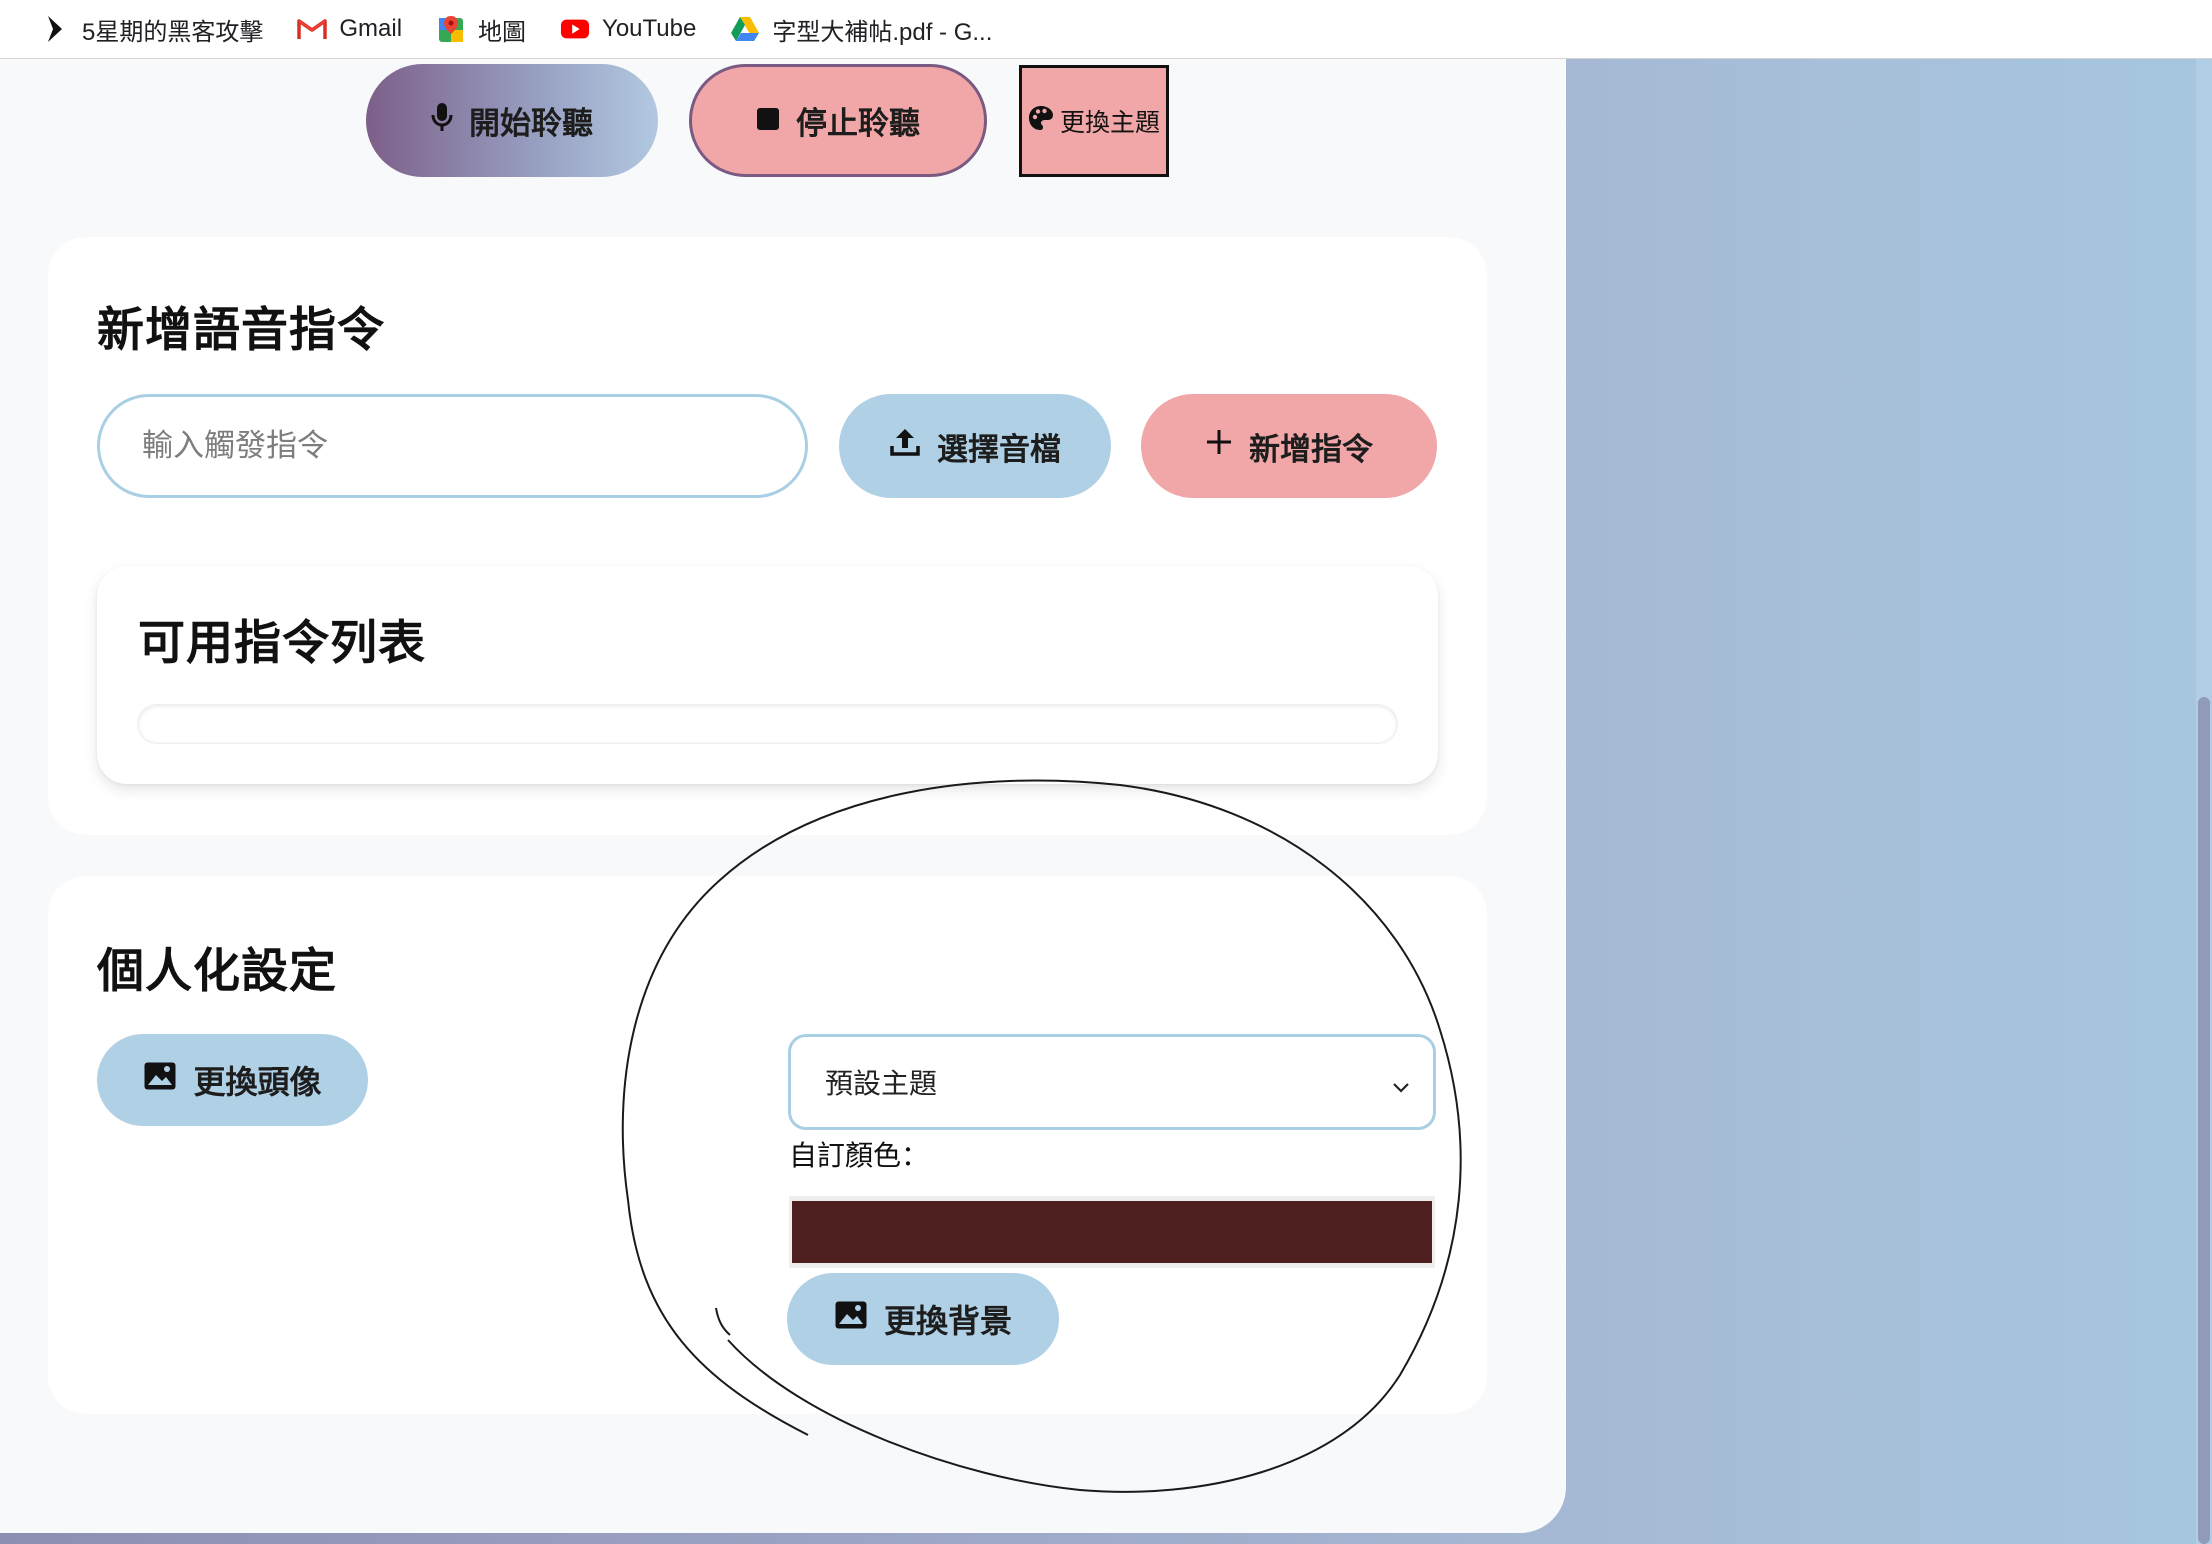 The image size is (2212, 1544). What do you see at coordinates (452, 446) in the screenshot?
I see `trigger-command-input` at bounding box center [452, 446].